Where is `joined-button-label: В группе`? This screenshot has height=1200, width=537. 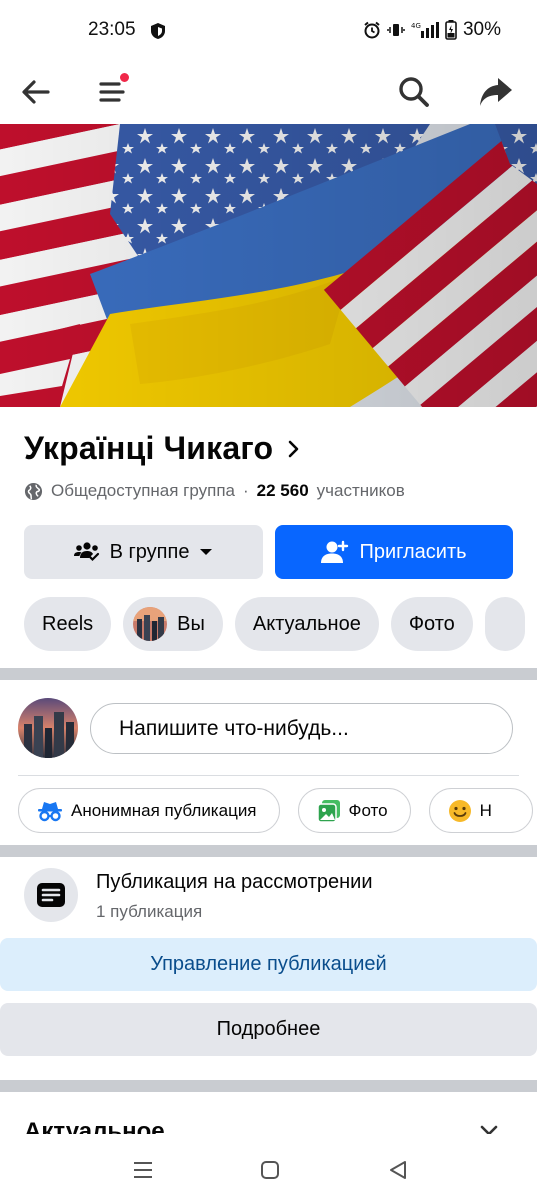 joined-button-label: В группе is located at coordinates (149, 551).